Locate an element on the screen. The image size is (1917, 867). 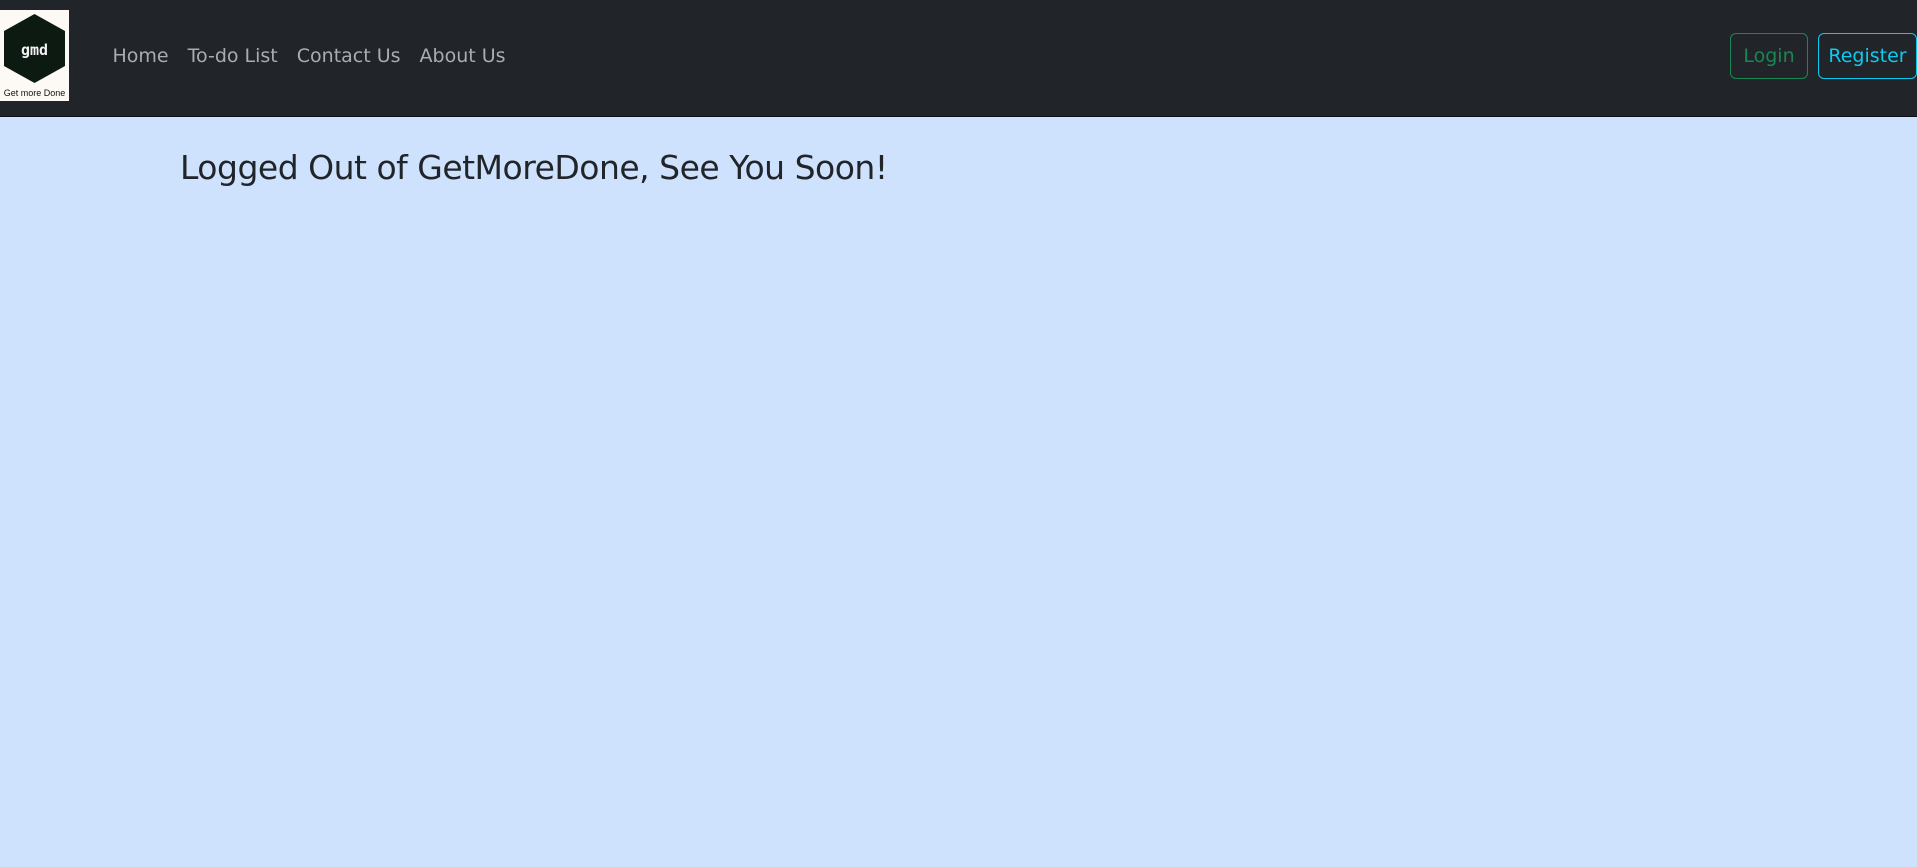
brand-logo: gmd Get more Done is located at coordinates (34, 55).